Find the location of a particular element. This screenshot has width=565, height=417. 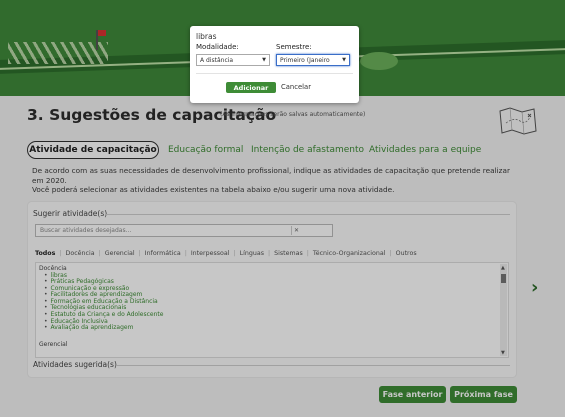

add-button: Adicionar is located at coordinates (251, 87).